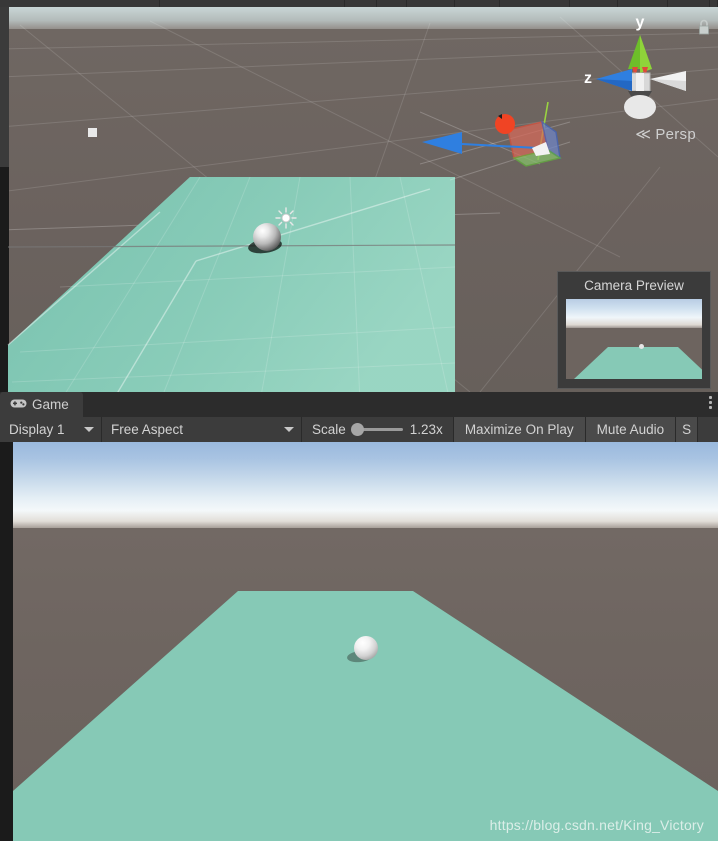 This screenshot has width=718, height=841. I want to click on persp-text: Persp, so click(675, 134).